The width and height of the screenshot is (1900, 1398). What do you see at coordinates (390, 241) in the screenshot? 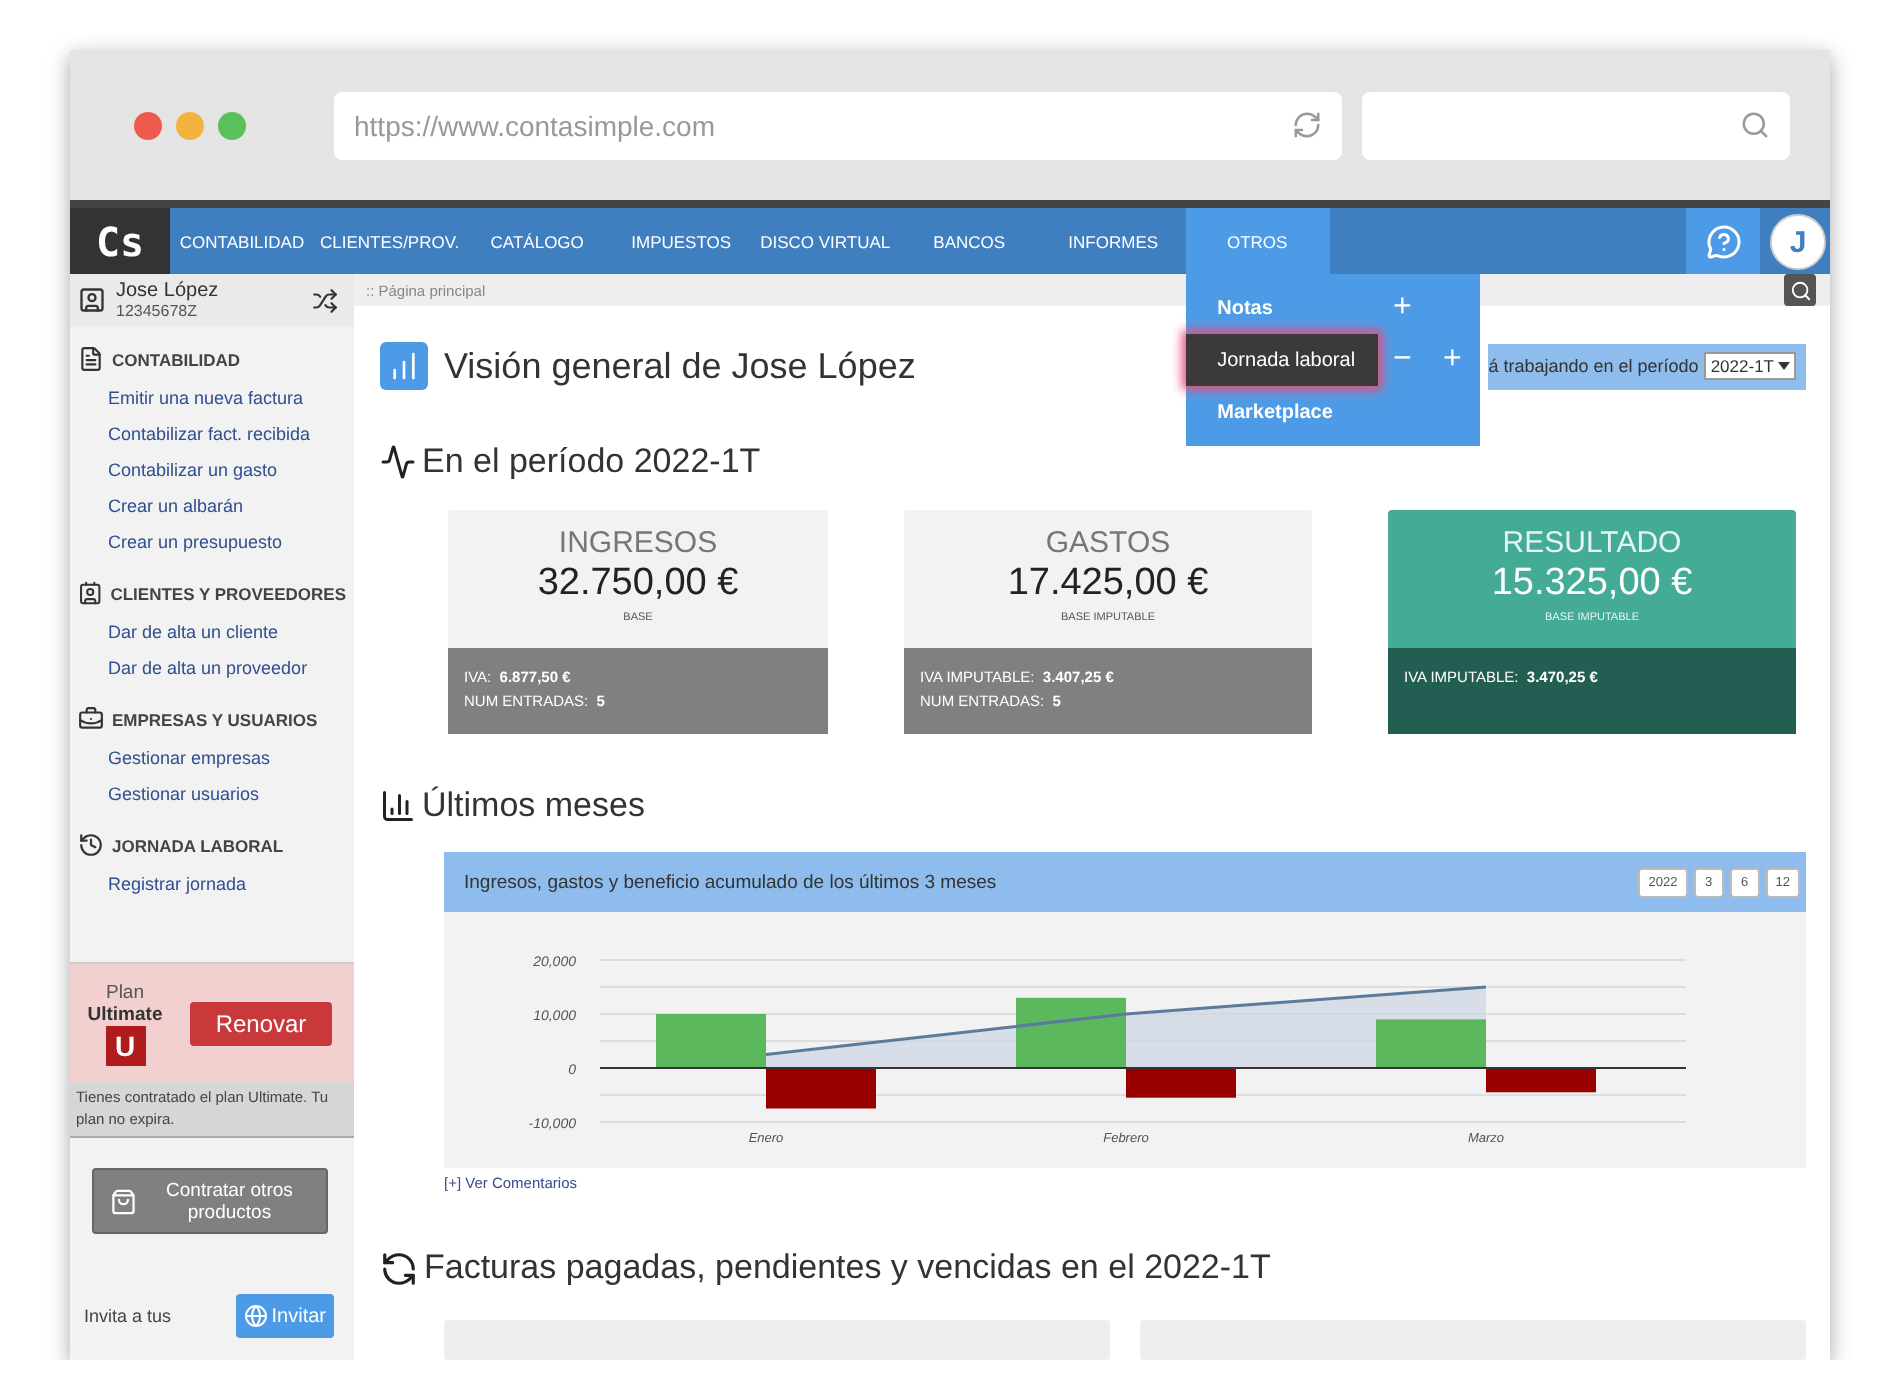
I see `nav-tab: CLIENTES/PROV.` at bounding box center [390, 241].